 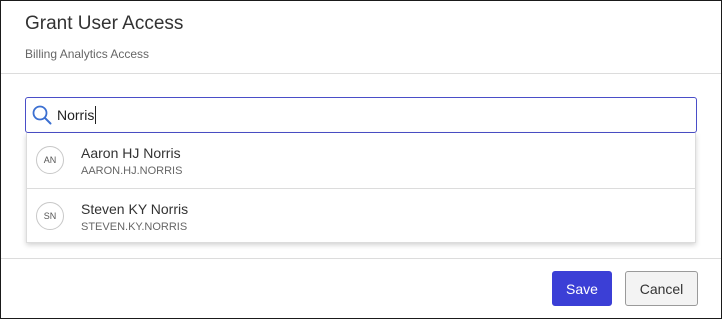 I want to click on user-option-username: AARON.HJ.NORRIS, so click(x=132, y=171).